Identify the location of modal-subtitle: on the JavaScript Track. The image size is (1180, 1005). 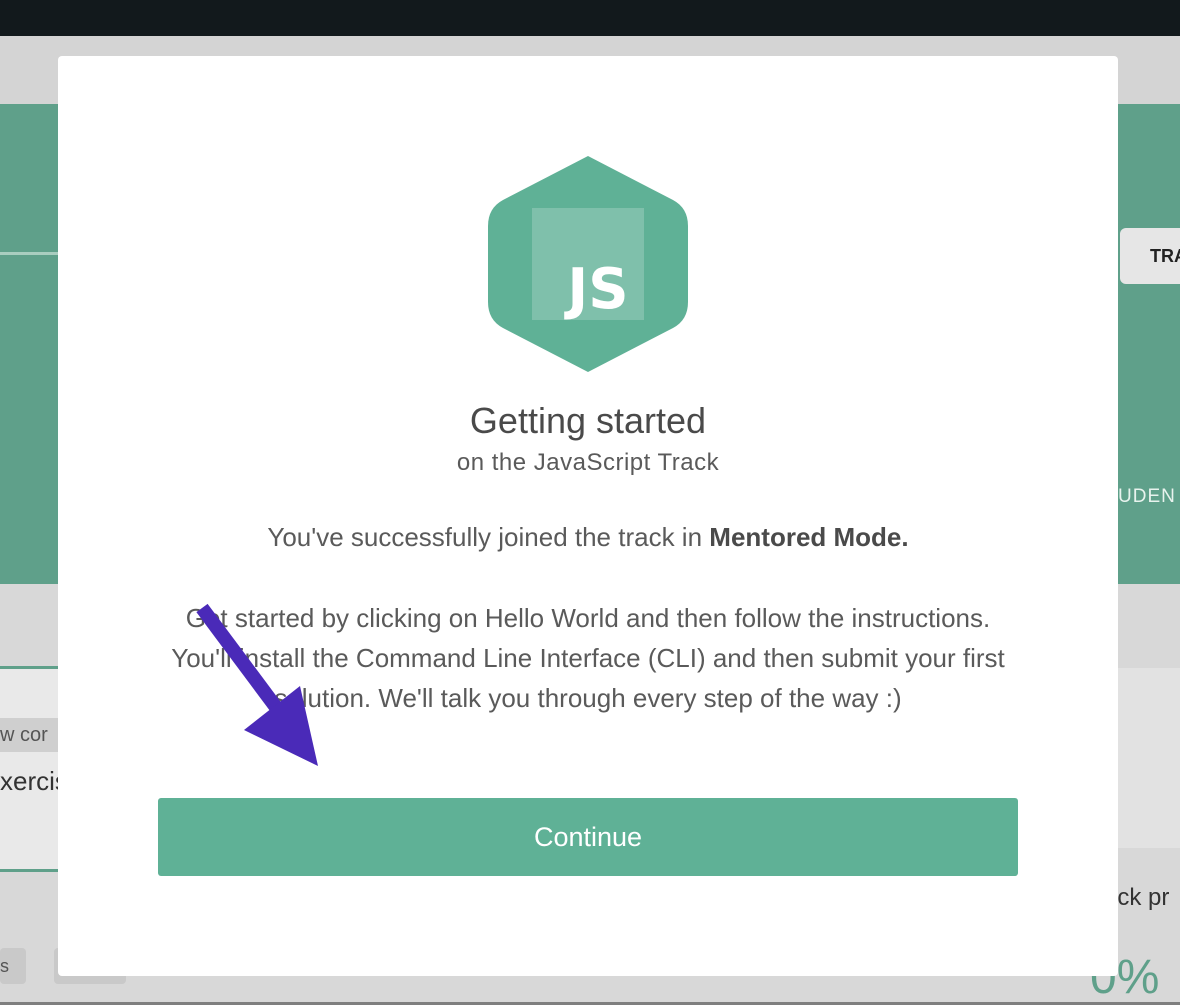
(588, 462).